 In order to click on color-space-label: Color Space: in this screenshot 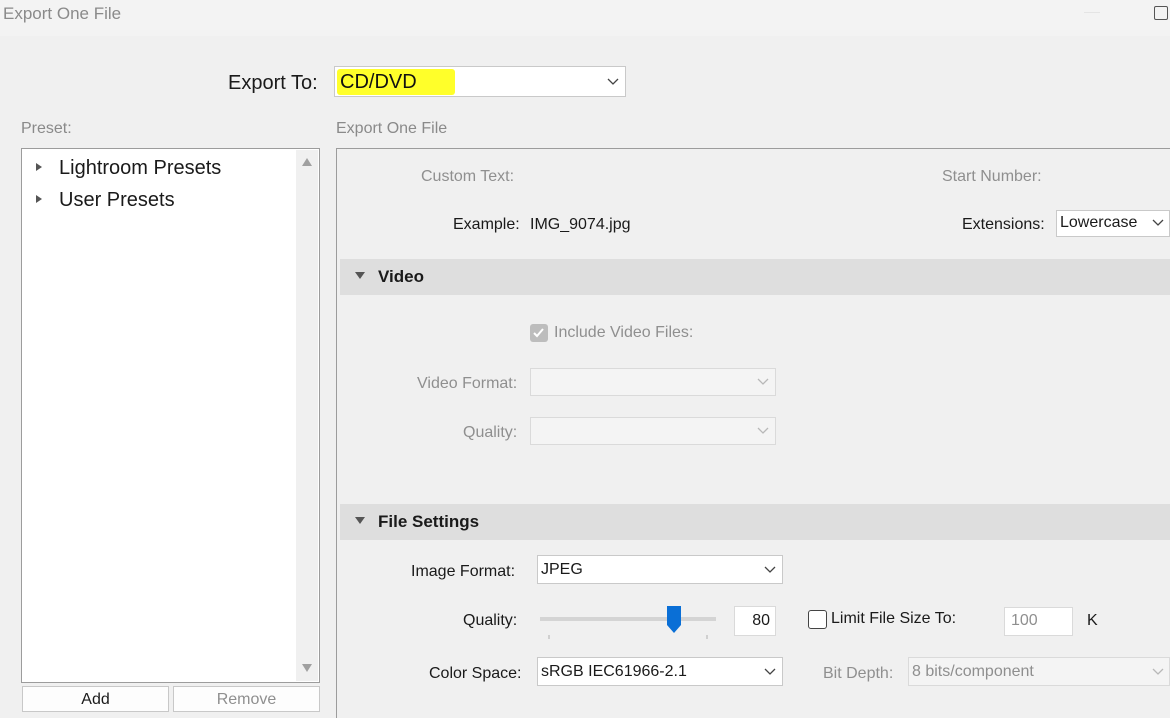, I will do `click(475, 673)`.